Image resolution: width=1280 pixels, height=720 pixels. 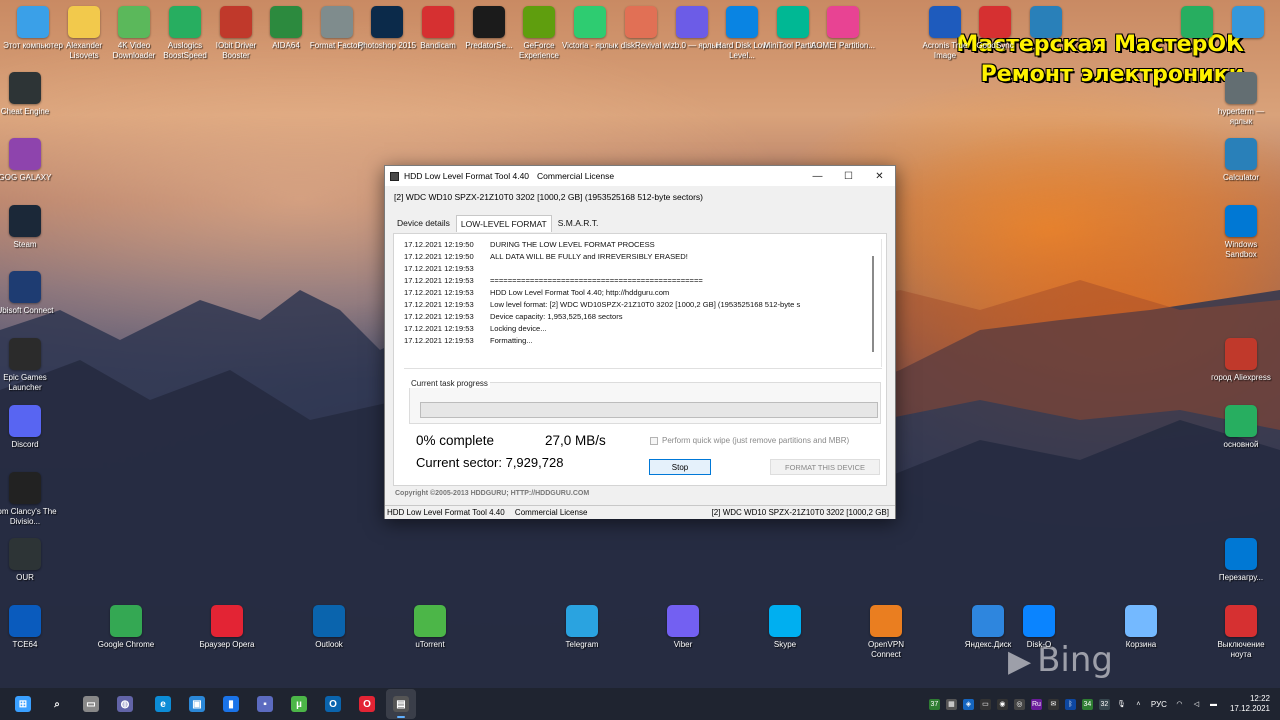 I want to click on opera-icon: O, so click(x=367, y=704).